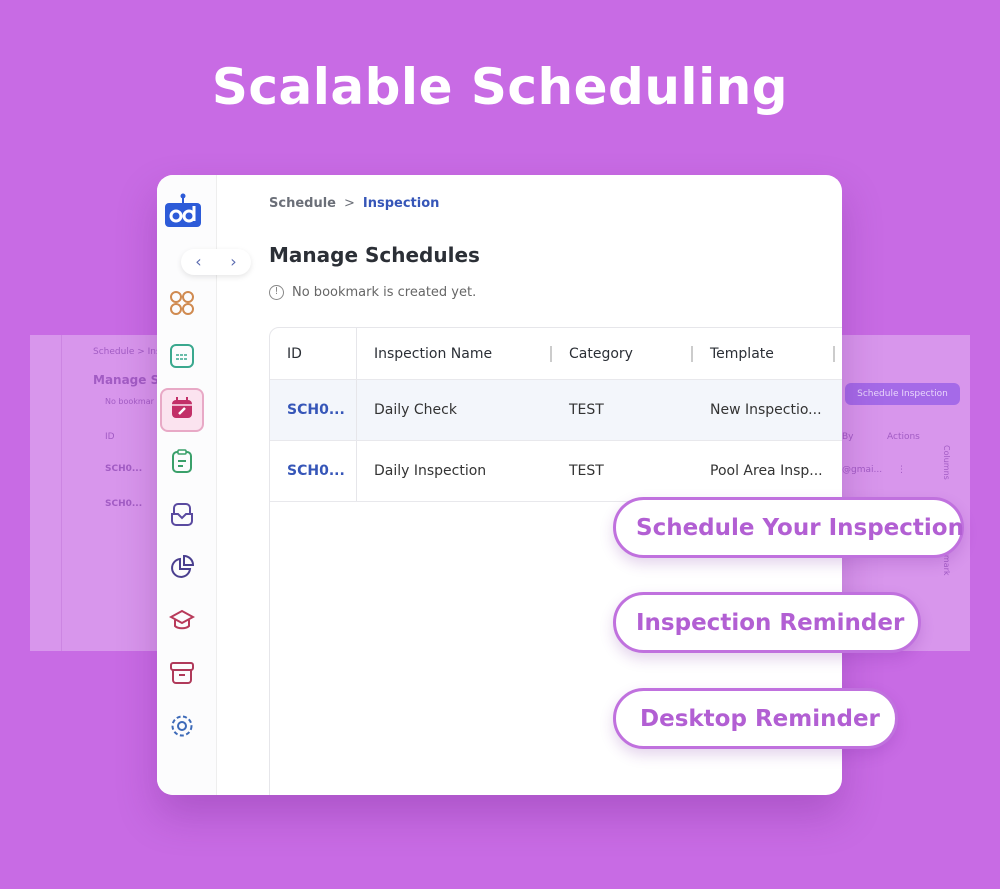  What do you see at coordinates (764, 353) in the screenshot?
I see `column-header-template: Template` at bounding box center [764, 353].